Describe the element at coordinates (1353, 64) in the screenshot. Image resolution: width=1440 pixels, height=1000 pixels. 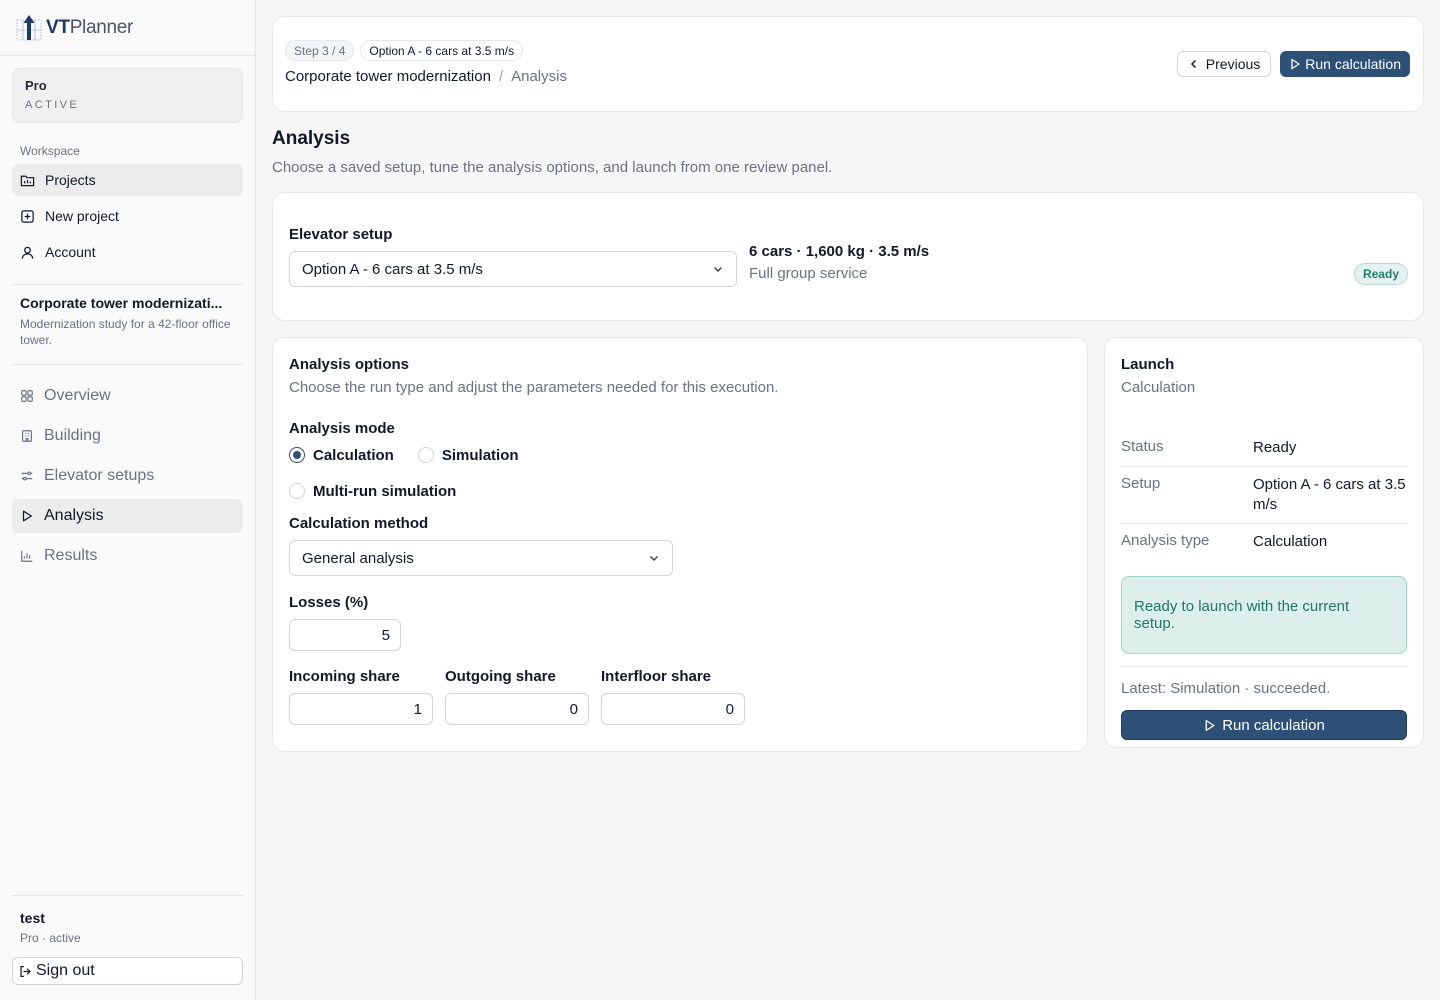
I see `header-run-label: Run calculation` at that location.